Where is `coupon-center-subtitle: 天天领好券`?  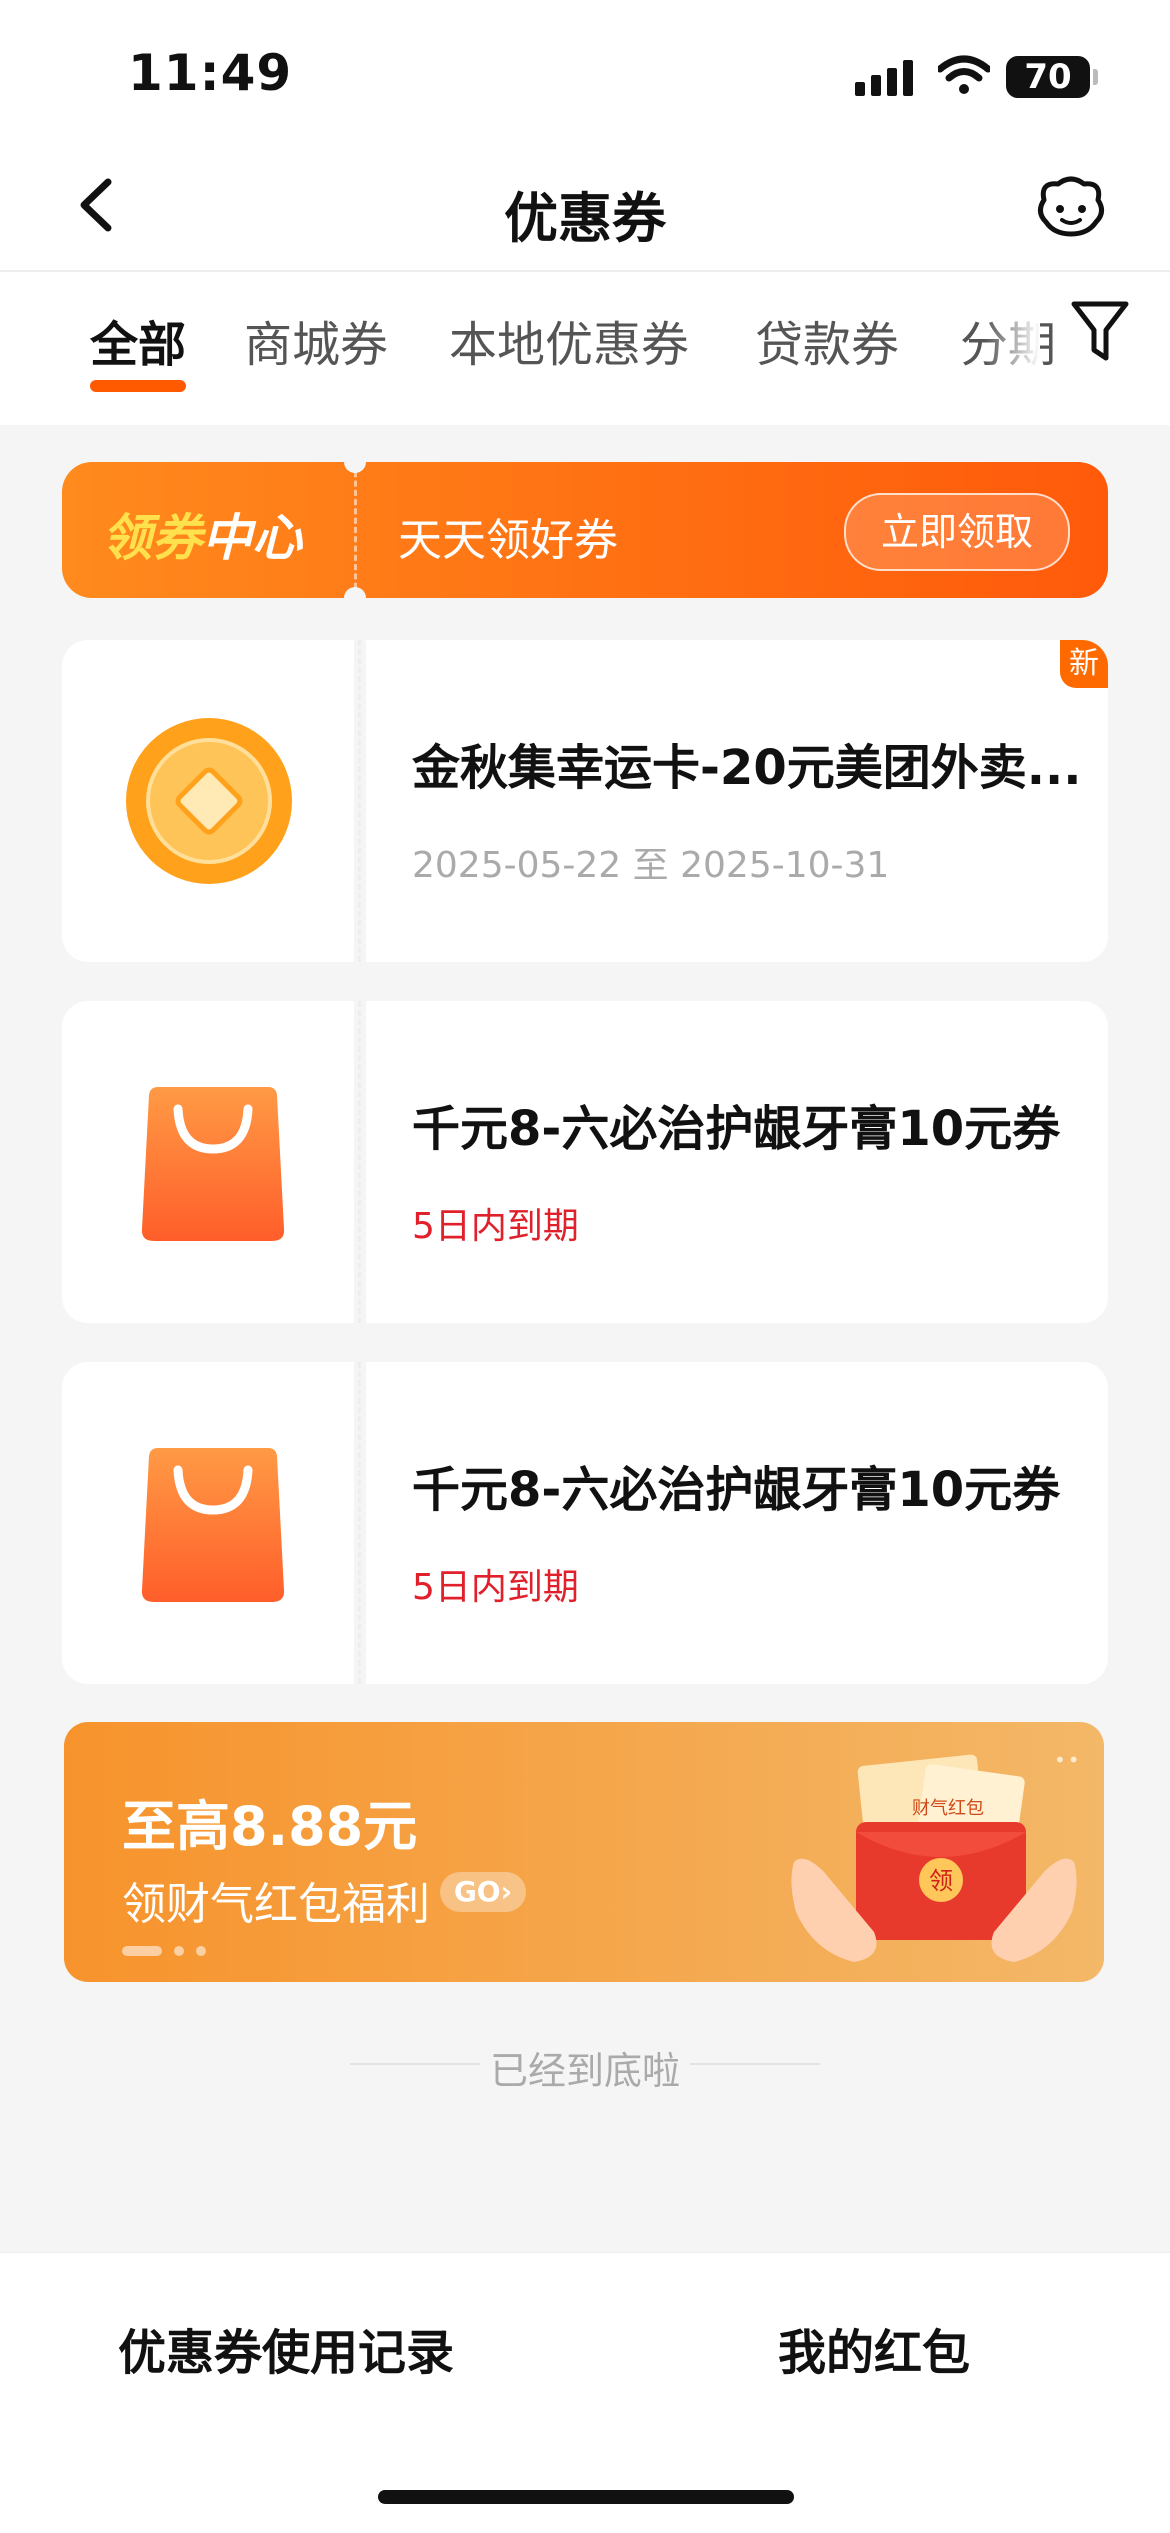 coupon-center-subtitle: 天天领好券 is located at coordinates (508, 540).